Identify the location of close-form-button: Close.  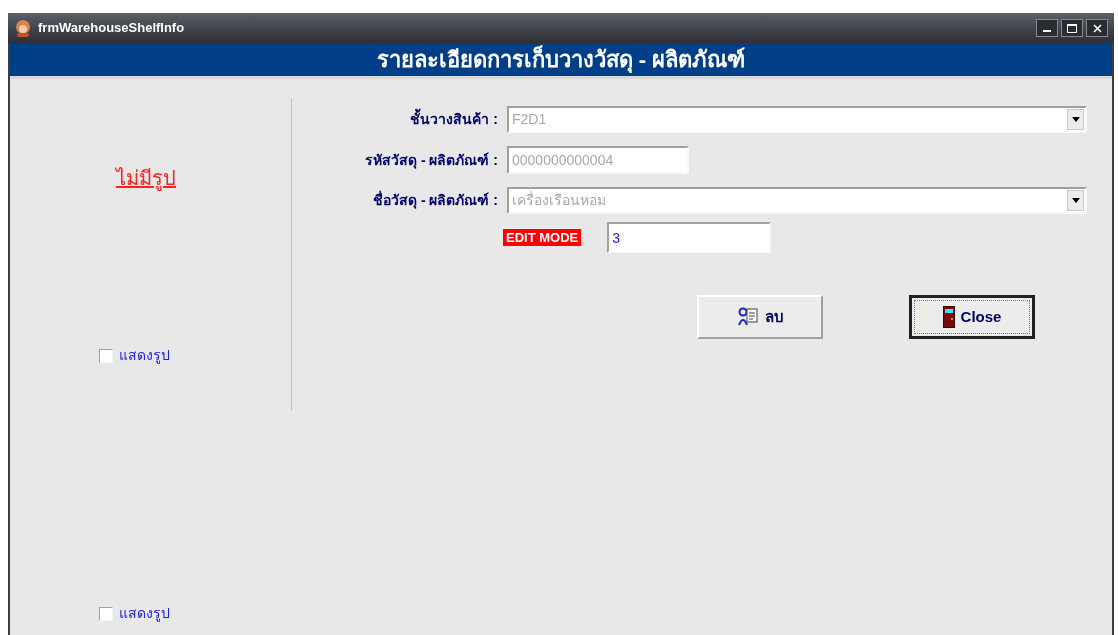
(972, 317).